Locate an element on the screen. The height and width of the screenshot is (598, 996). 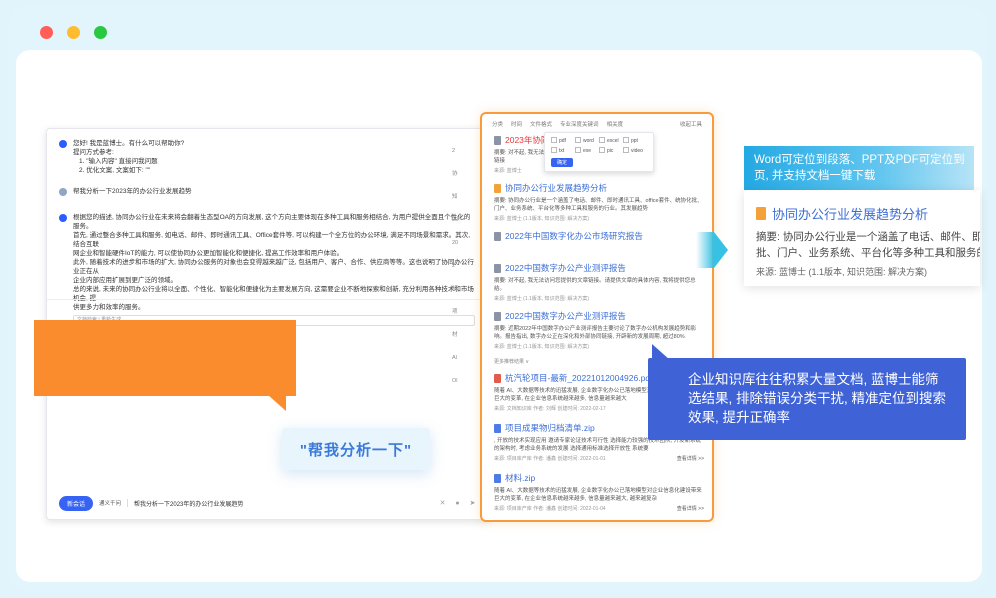
card-summary-line: 批、门户、业务系统、平台化等多种工具和服务的行 is located at coordinates (868, 253).